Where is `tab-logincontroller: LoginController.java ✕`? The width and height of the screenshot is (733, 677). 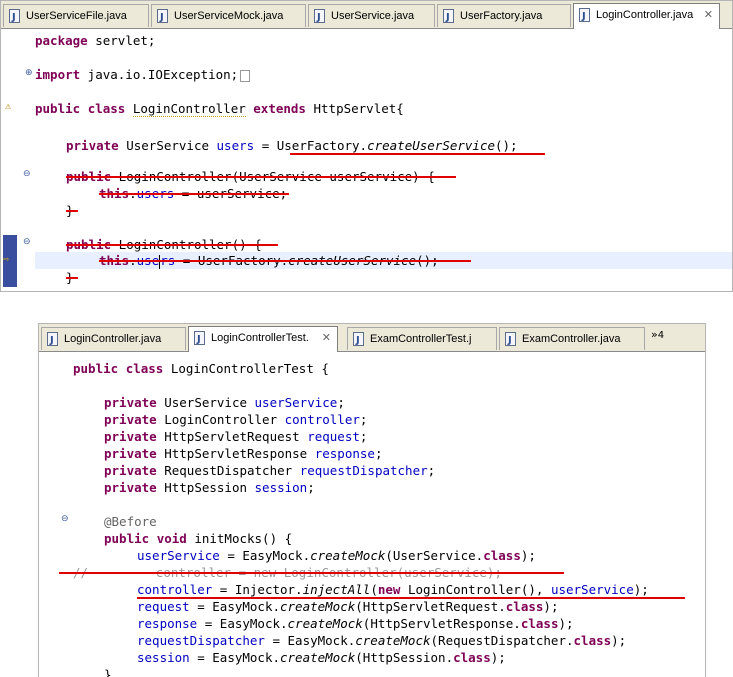
tab-logincontroller: LoginController.java ✕ is located at coordinates (646, 16).